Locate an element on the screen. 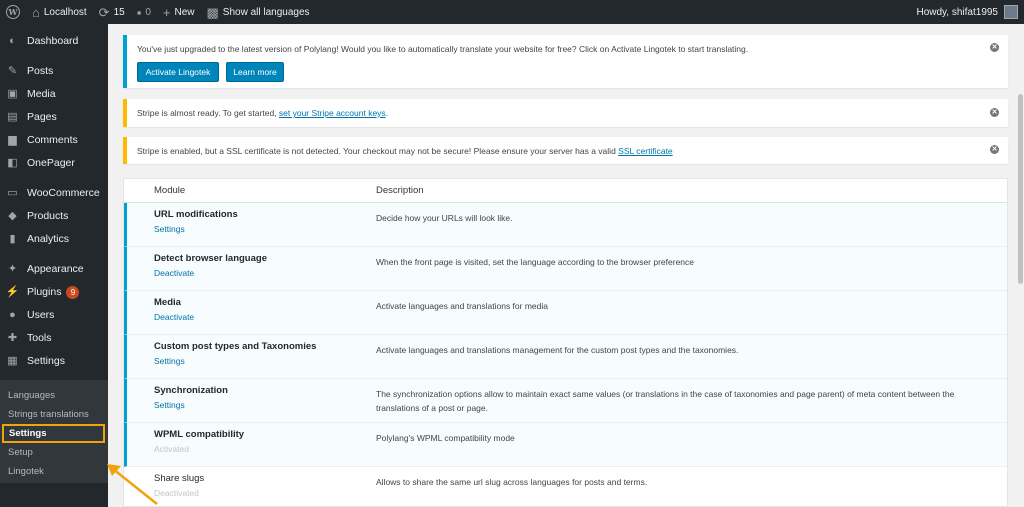 The image size is (1024, 507). sidebar-item-analytics: ▮ Analytics is located at coordinates (54, 239).